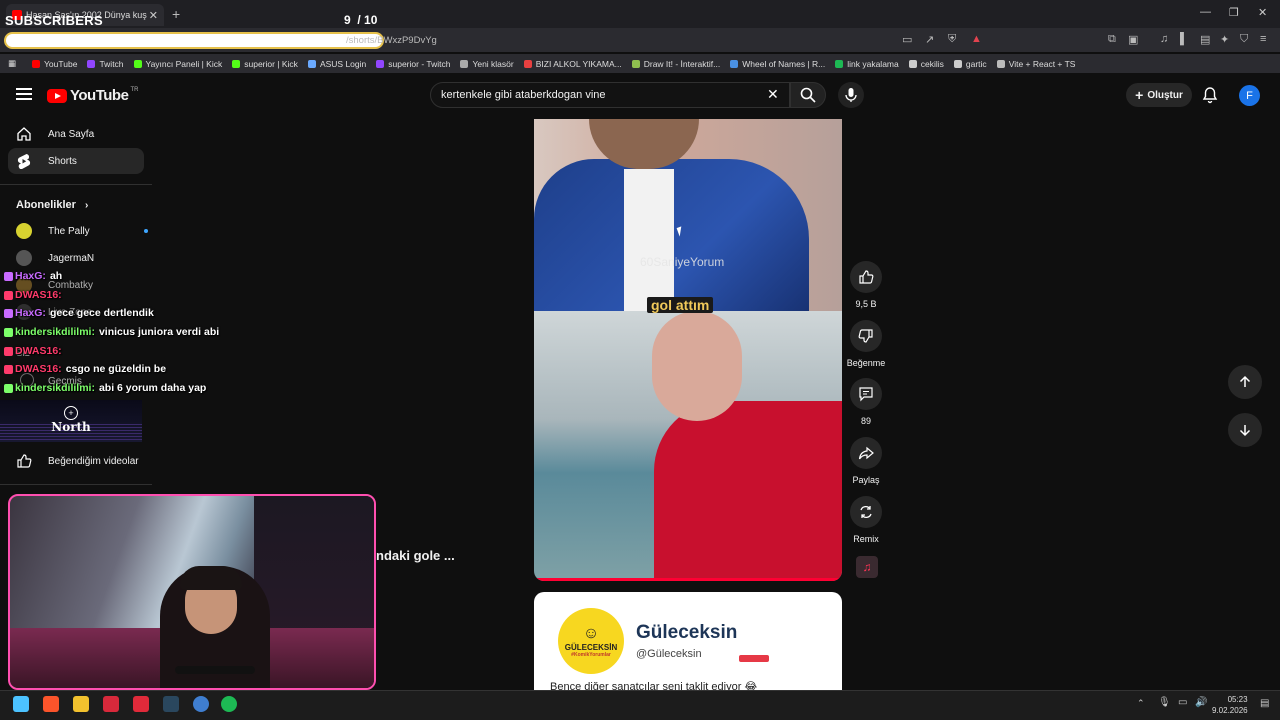 The height and width of the screenshot is (720, 1280). I want to click on chat-message: kindersikdililmi: abi 6 yorum daha yap, so click(105, 388).